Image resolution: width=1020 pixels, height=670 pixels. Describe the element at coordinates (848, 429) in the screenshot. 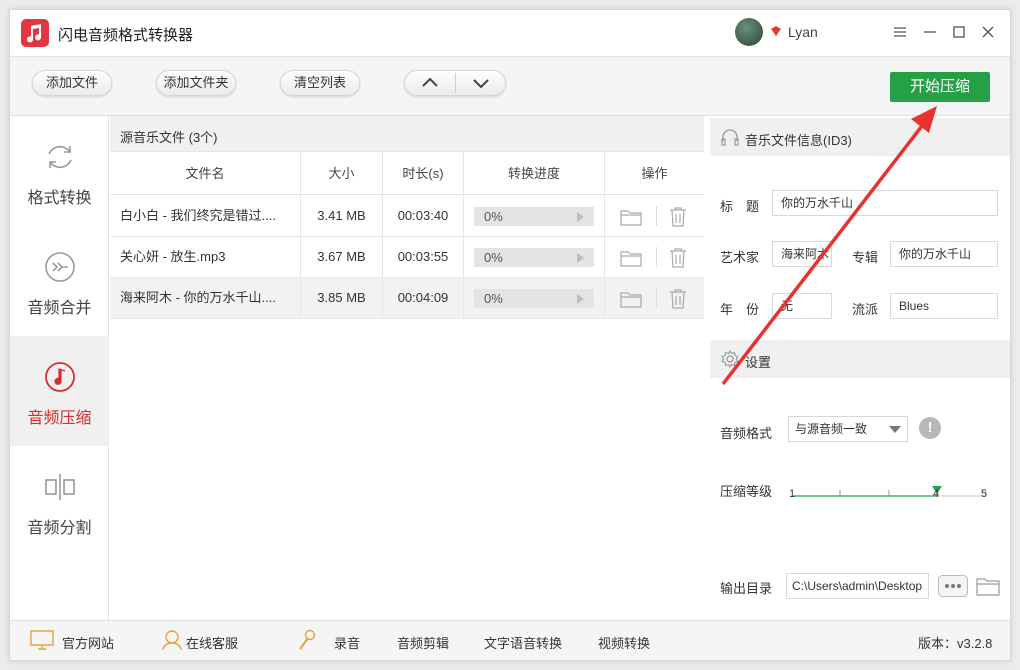

I see `format-select: 与源音频一致` at that location.